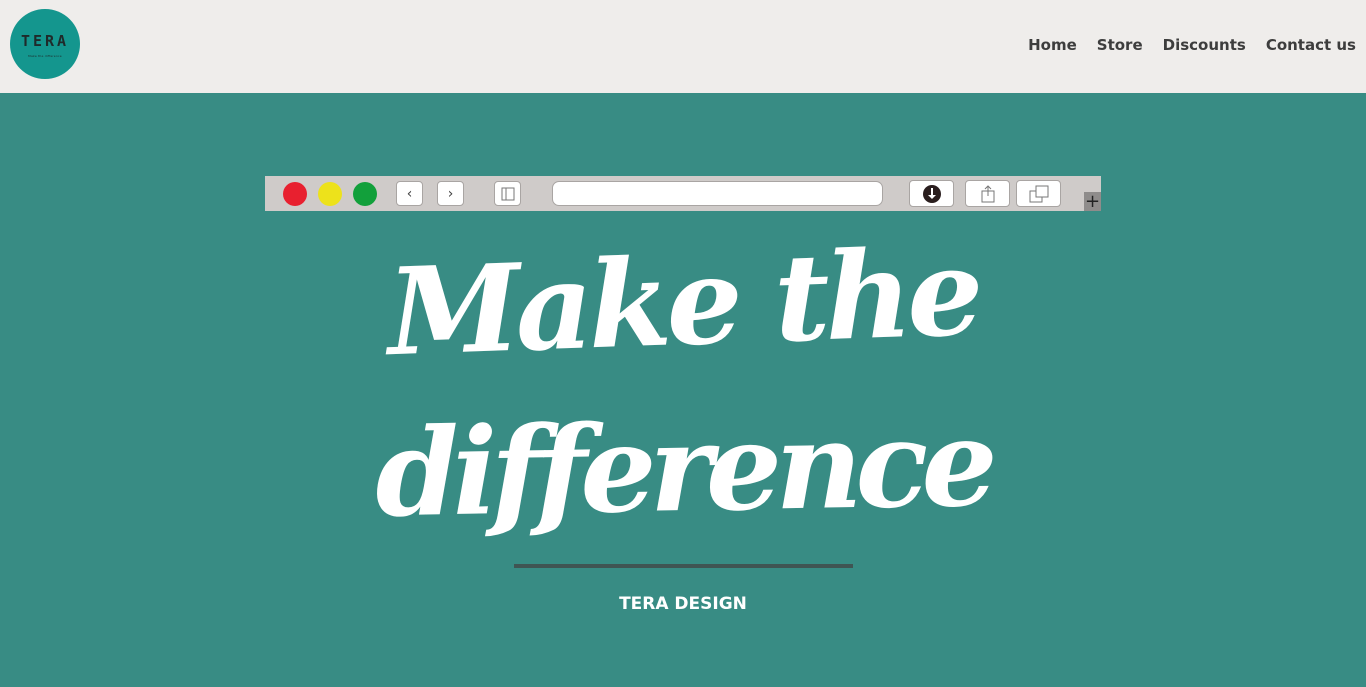  Describe the element at coordinates (45, 56) in the screenshot. I see `logo-tagline: Make the difference` at that location.